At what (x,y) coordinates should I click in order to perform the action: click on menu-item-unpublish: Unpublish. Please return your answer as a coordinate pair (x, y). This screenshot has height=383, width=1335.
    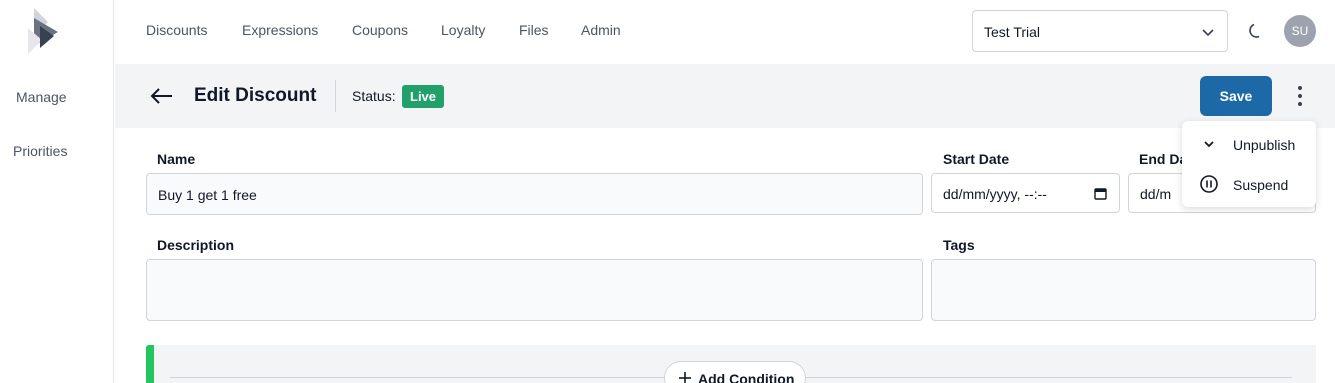
    Looking at the image, I should click on (1249, 143).